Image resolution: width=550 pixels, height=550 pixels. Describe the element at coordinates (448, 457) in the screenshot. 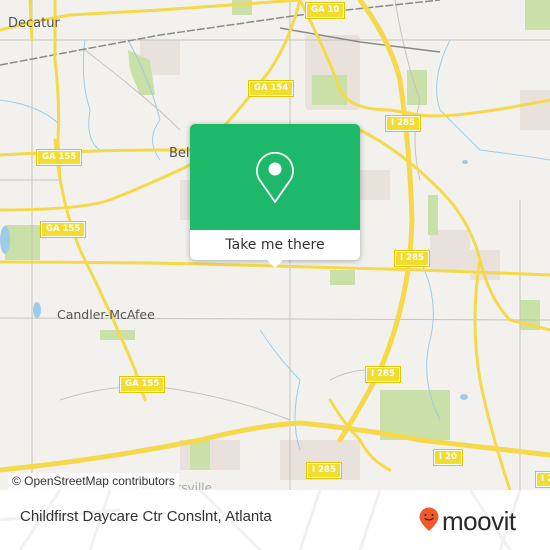

I see `shield-i-20: I 20` at that location.